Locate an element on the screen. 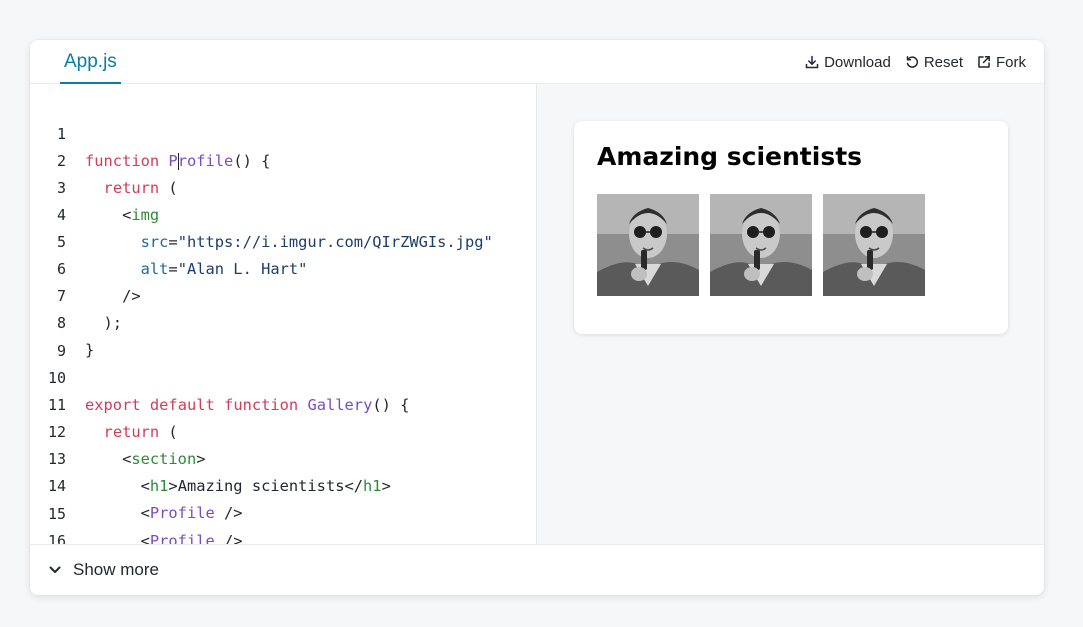 The width and height of the screenshot is (1083, 627). code-text: alt="Alan L. Hart" is located at coordinates (224, 269).